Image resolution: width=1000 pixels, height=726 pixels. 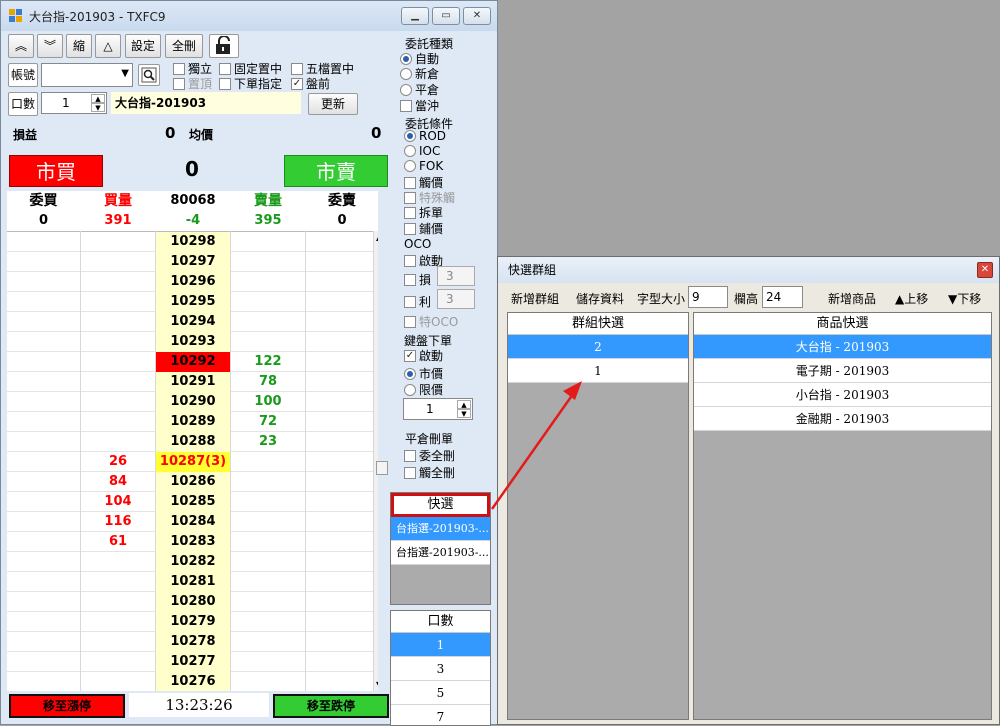 I want to click on price-cell: 10279, so click(x=193, y=622).